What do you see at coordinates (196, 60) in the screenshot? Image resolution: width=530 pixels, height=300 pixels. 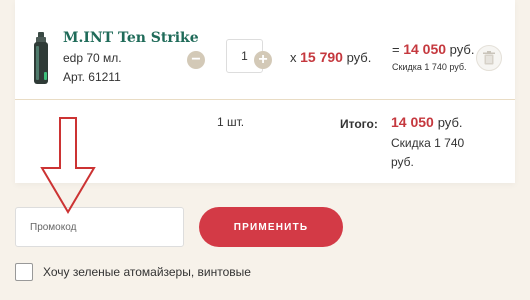 I see `minus-icon: −` at bounding box center [196, 60].